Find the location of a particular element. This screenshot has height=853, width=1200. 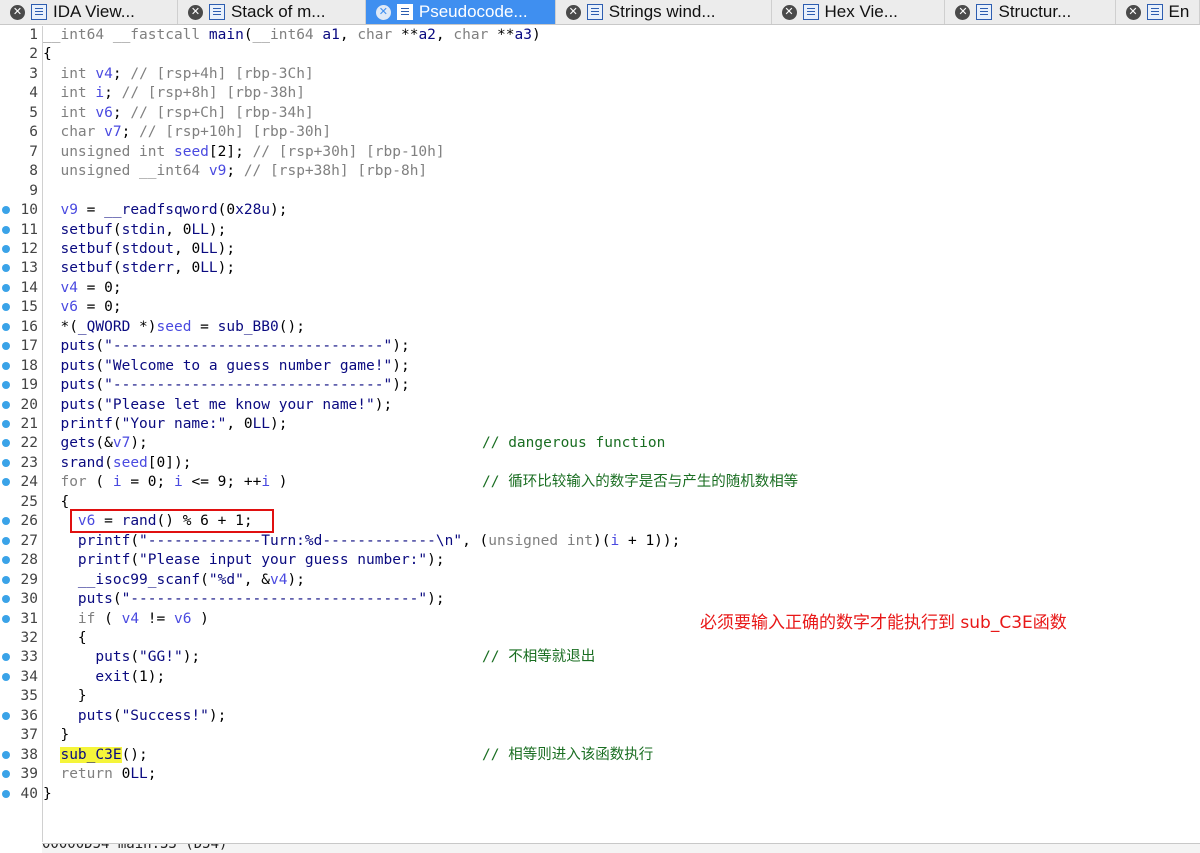

annotation-text: 必须要输入正确的数字才能执行到 sub_C3E函数 is located at coordinates (883, 620).